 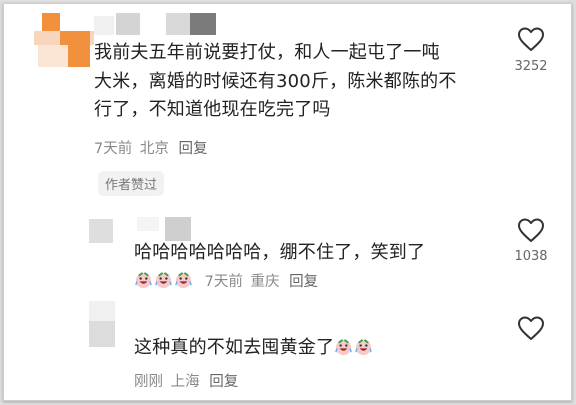 I want to click on location: 重庆, so click(x=265, y=282).